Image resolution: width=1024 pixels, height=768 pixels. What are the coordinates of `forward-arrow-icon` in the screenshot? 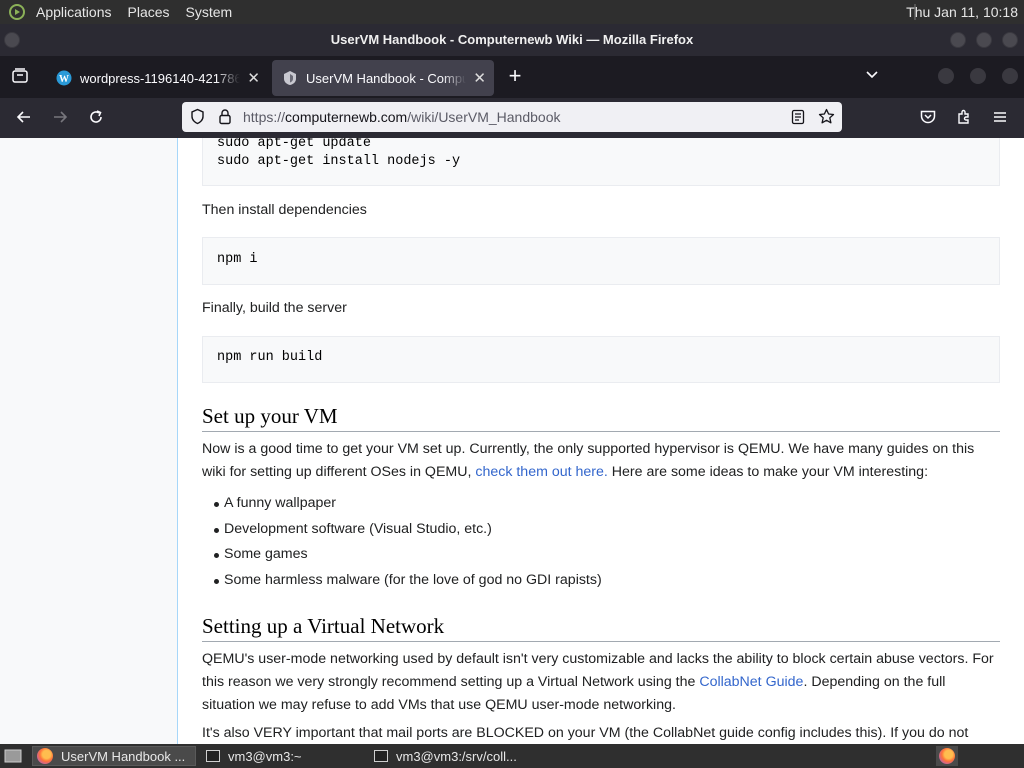 It's located at (60, 118).